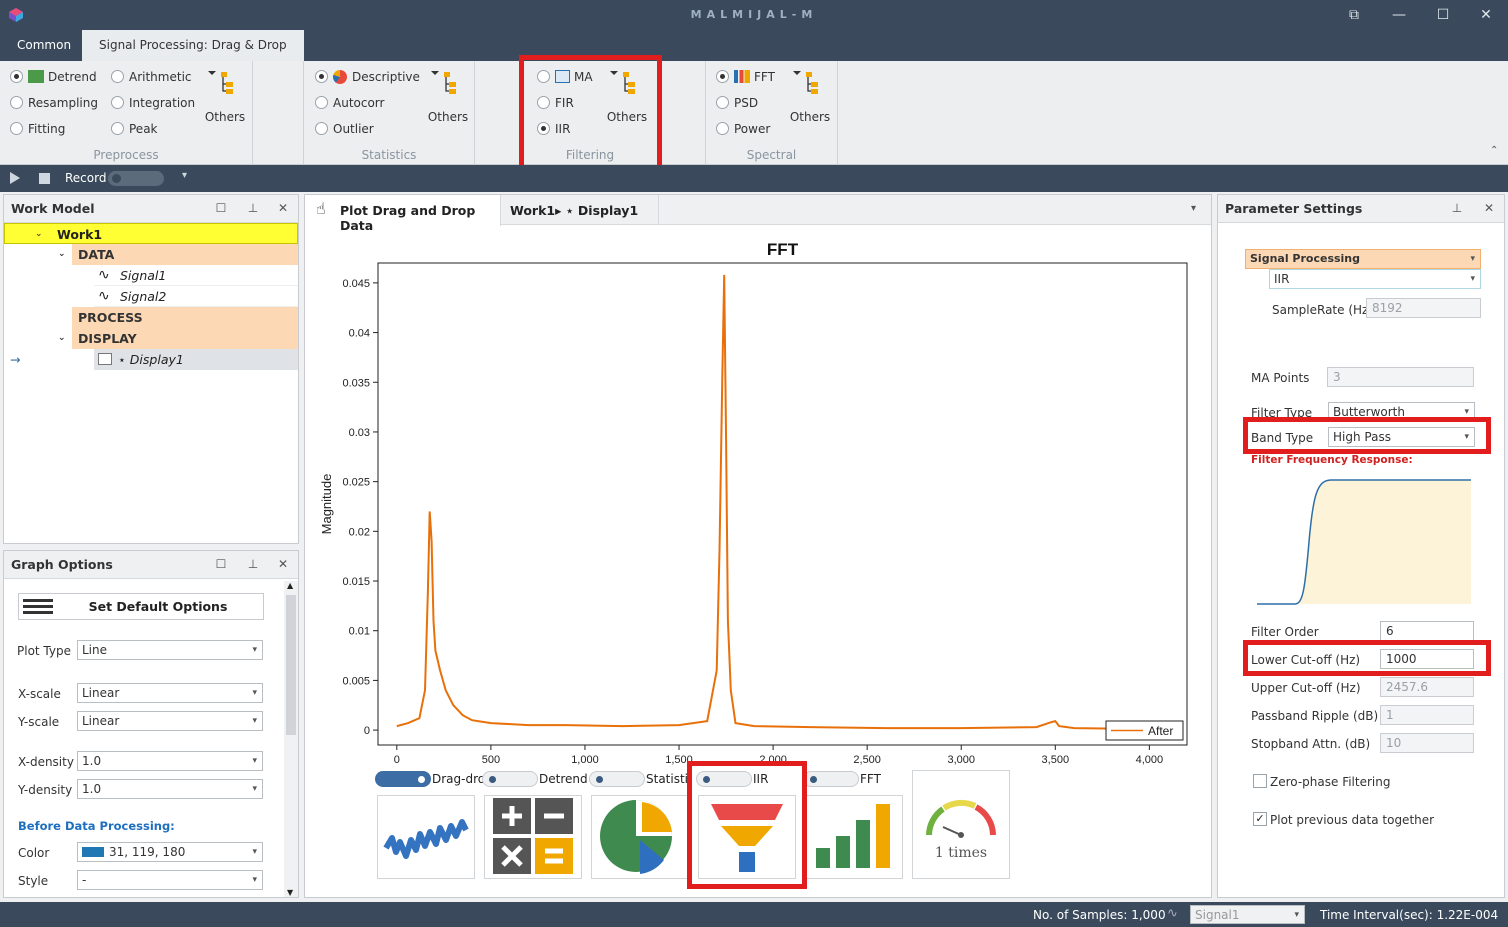  I want to click on toggle-iir, so click(724, 779).